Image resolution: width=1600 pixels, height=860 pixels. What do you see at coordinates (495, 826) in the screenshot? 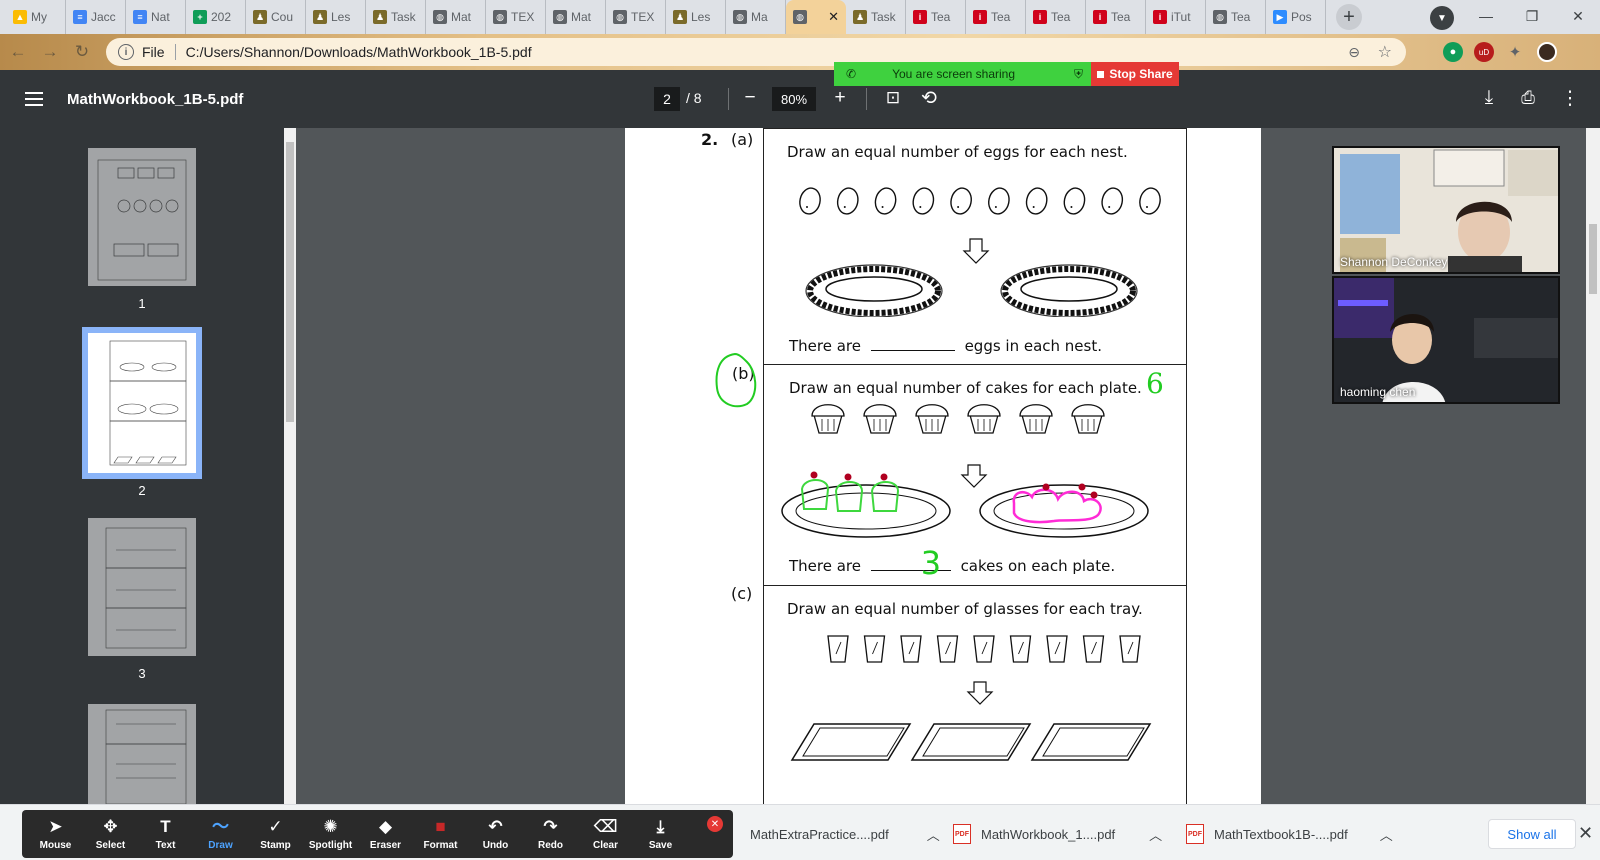
I see `undo-icon: ↶` at bounding box center [495, 826].